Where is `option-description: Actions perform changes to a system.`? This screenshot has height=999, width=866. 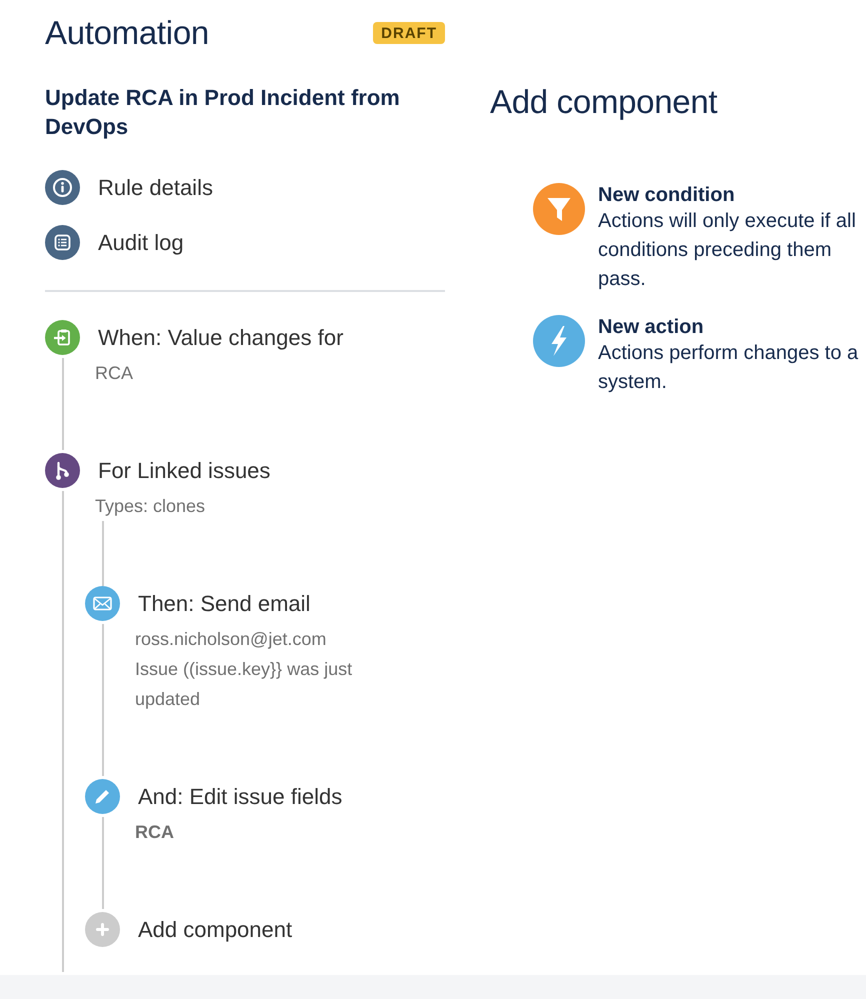 option-description: Actions perform changes to a system. is located at coordinates (729, 368).